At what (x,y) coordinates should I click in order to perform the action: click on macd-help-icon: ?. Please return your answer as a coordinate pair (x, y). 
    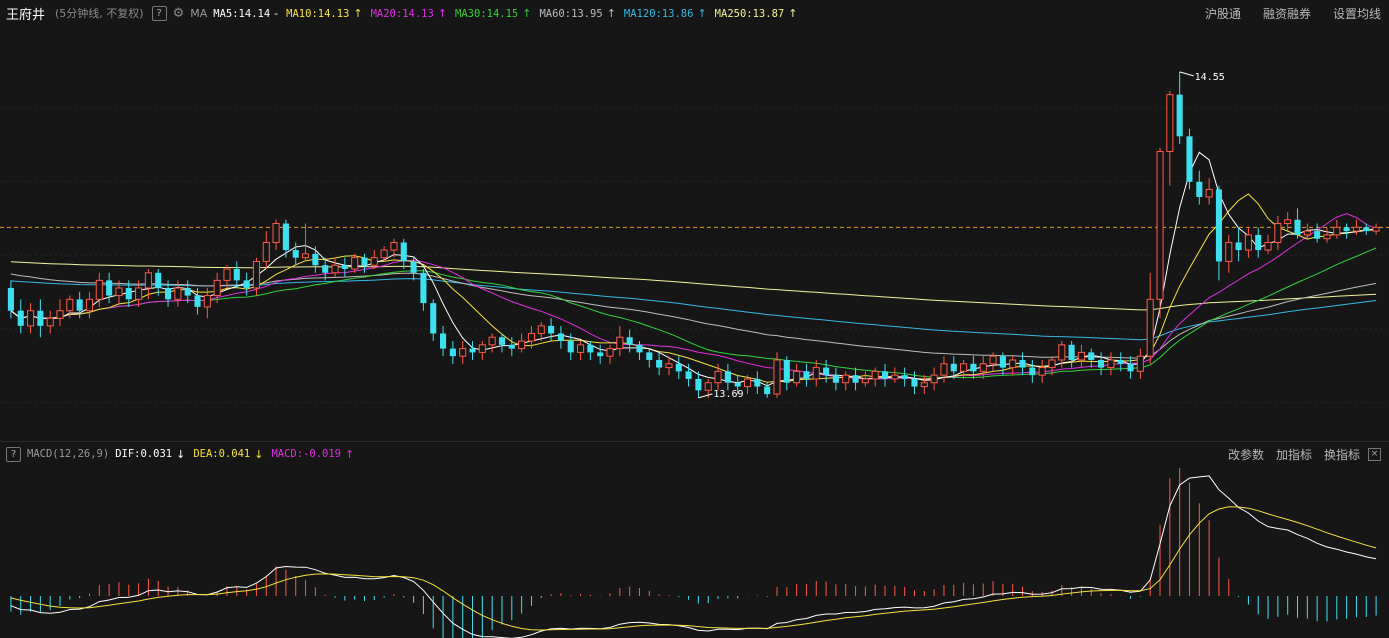
    Looking at the image, I should click on (13, 454).